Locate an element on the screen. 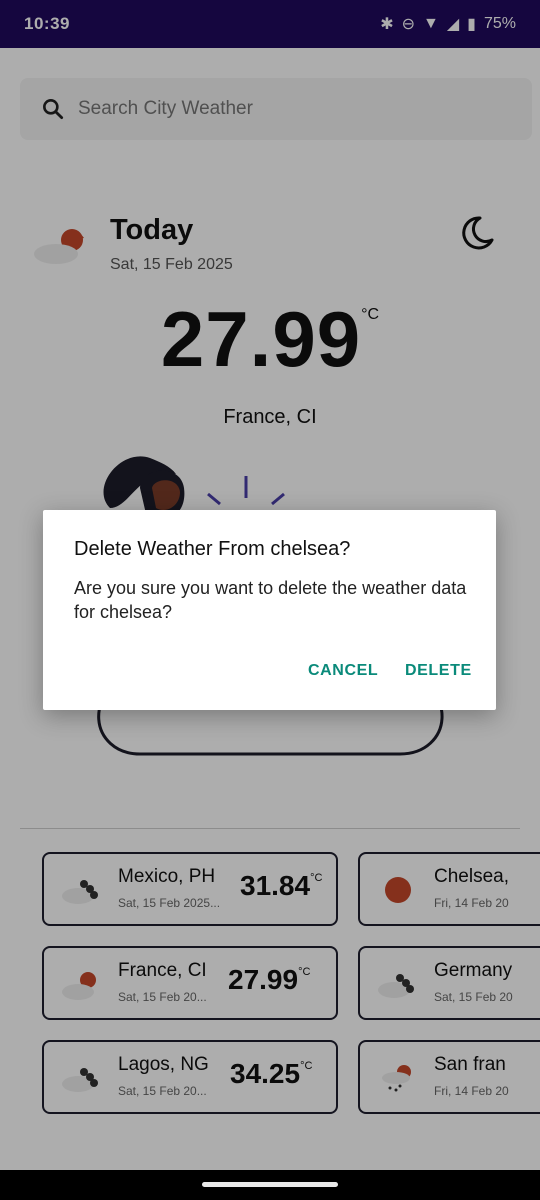  home-gesture-handle is located at coordinates (270, 1184).